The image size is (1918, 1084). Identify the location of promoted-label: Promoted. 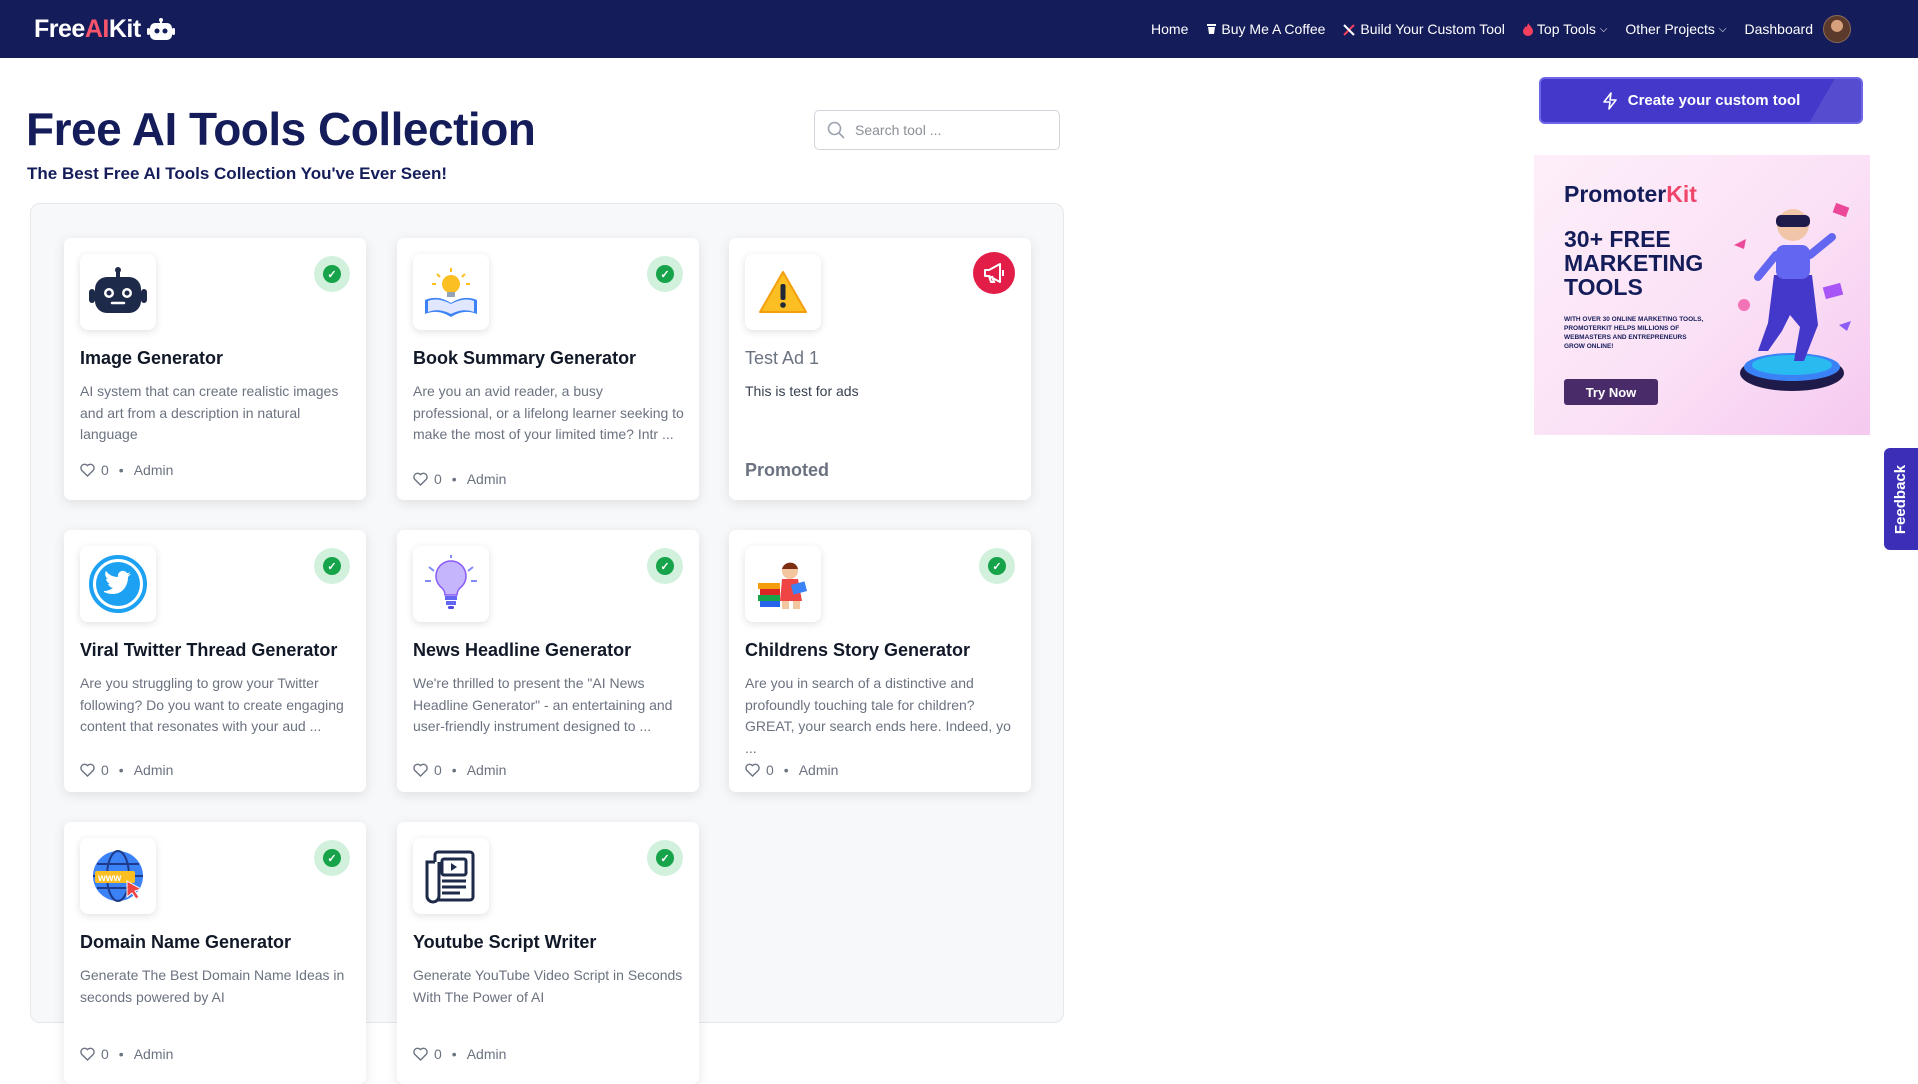
(787, 470).